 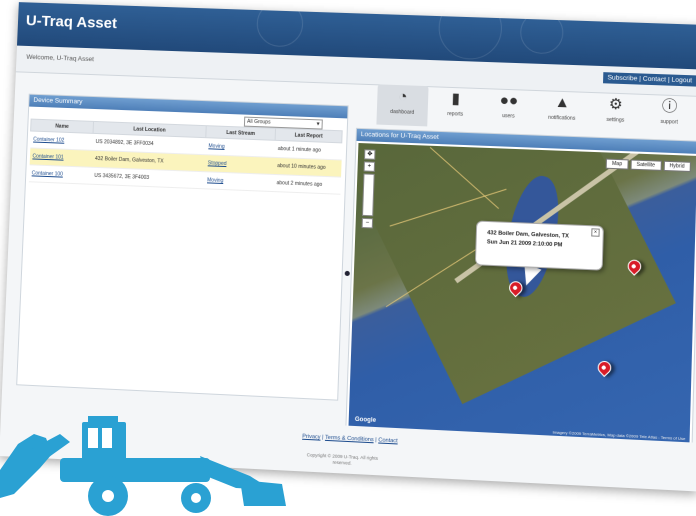 What do you see at coordinates (595, 232) in the screenshot?
I see `close-icon: ×` at bounding box center [595, 232].